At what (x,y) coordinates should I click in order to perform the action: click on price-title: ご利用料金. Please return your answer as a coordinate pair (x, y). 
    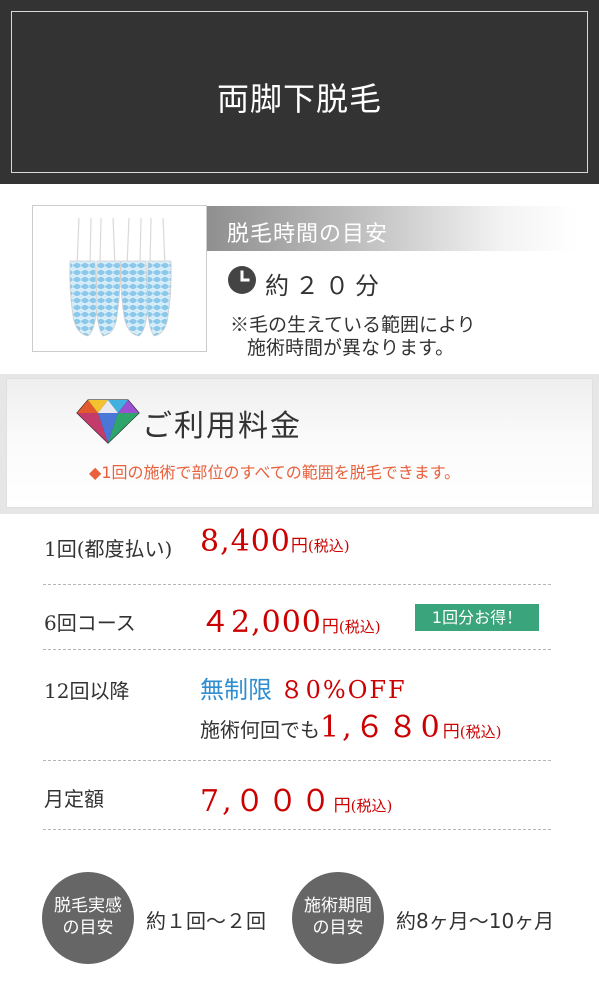
    Looking at the image, I should click on (222, 426).